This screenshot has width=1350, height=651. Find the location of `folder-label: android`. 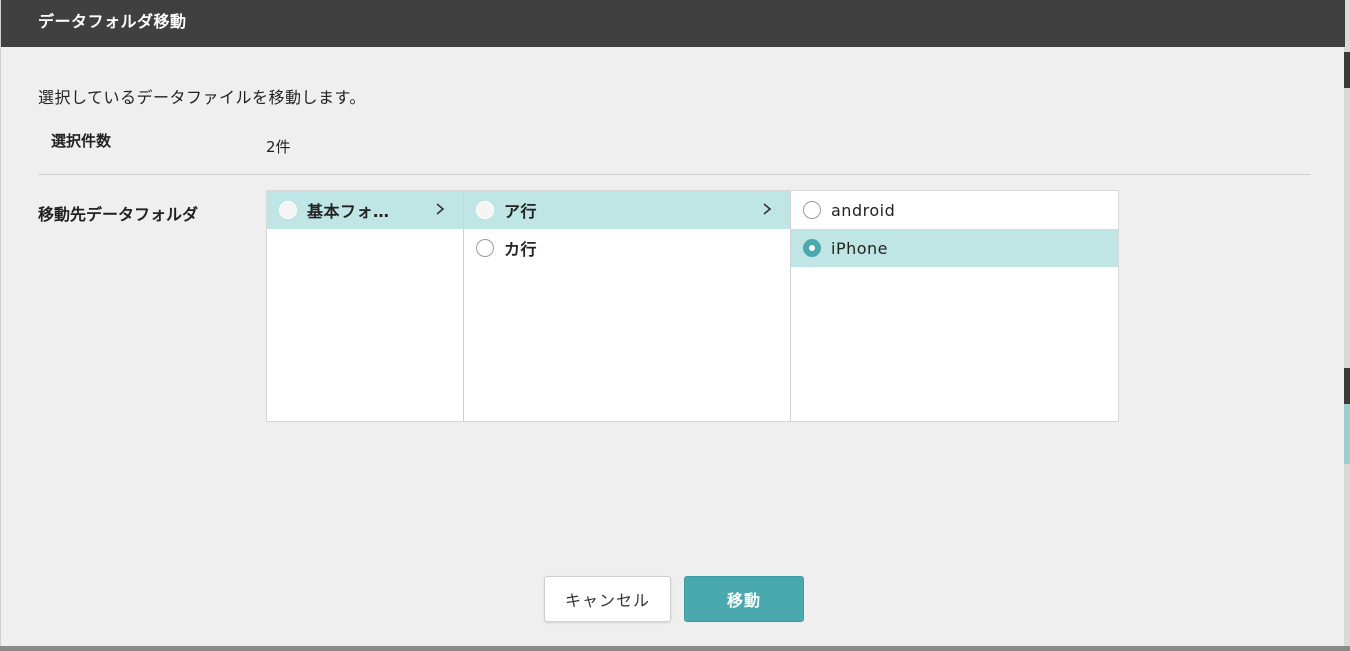

folder-label: android is located at coordinates (863, 210).